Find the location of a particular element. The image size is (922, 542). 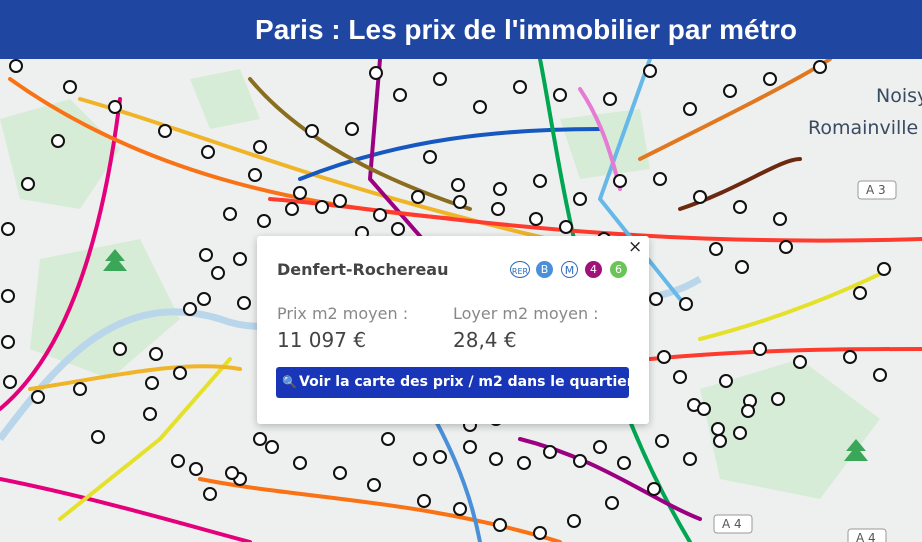

close-icon: × is located at coordinates (635, 247).